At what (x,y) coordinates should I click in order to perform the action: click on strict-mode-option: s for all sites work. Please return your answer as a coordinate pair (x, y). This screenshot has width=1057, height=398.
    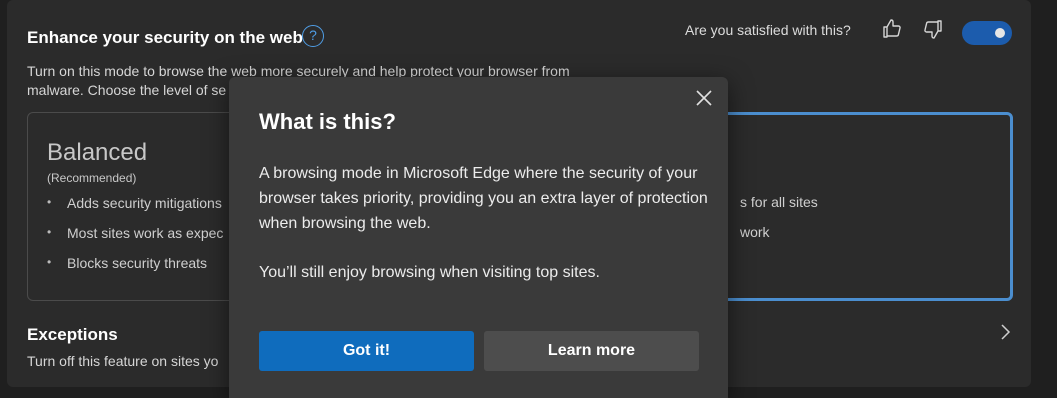
    Looking at the image, I should click on (860, 206).